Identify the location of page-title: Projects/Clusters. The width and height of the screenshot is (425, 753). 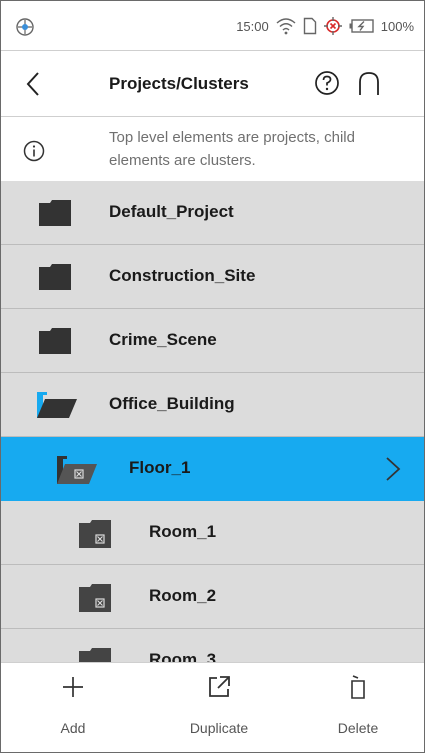
(179, 83).